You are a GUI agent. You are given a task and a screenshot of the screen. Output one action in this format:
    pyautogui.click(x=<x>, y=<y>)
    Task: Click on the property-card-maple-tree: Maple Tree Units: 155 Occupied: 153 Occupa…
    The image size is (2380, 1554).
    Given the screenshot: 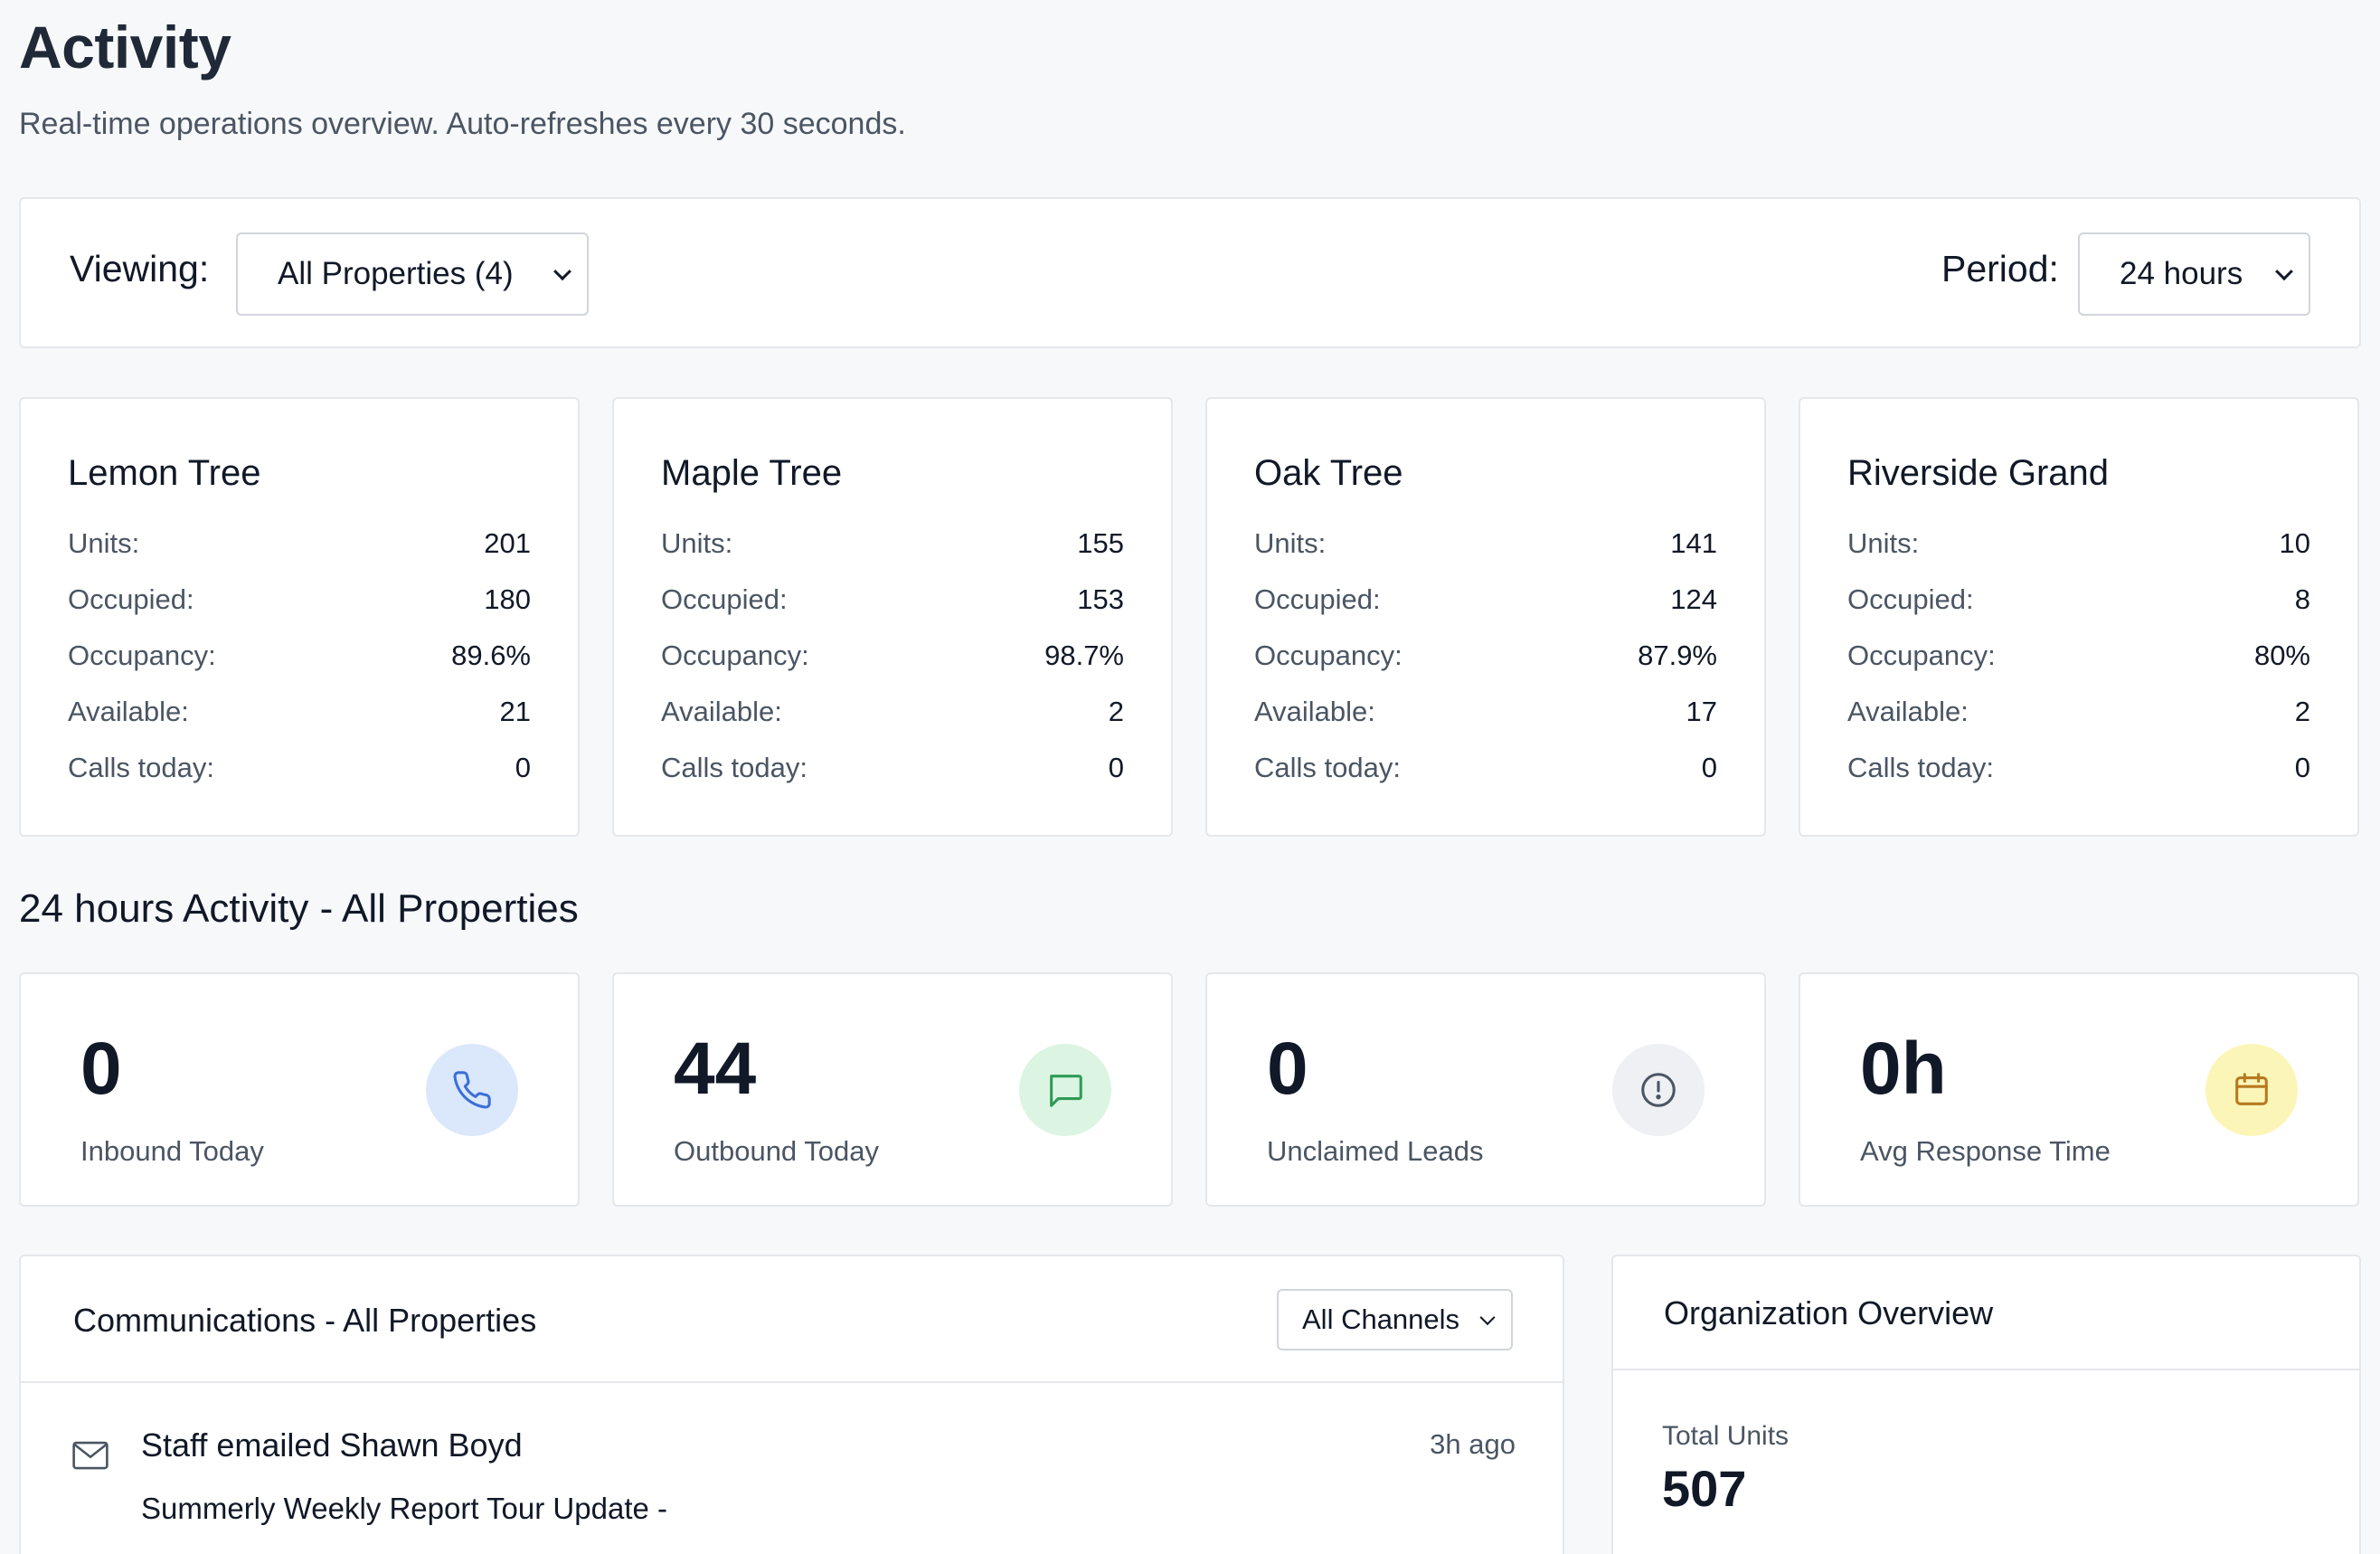 What is the action you would take?
    pyautogui.click(x=893, y=617)
    